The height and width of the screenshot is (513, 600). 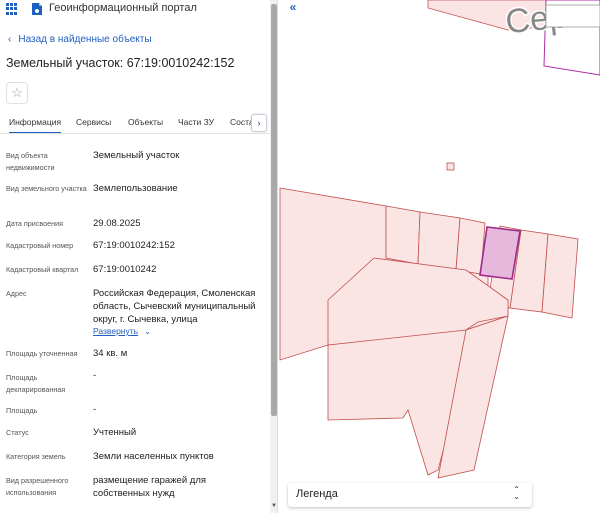 I want to click on prop-value-status: Учтенный, so click(x=115, y=432).